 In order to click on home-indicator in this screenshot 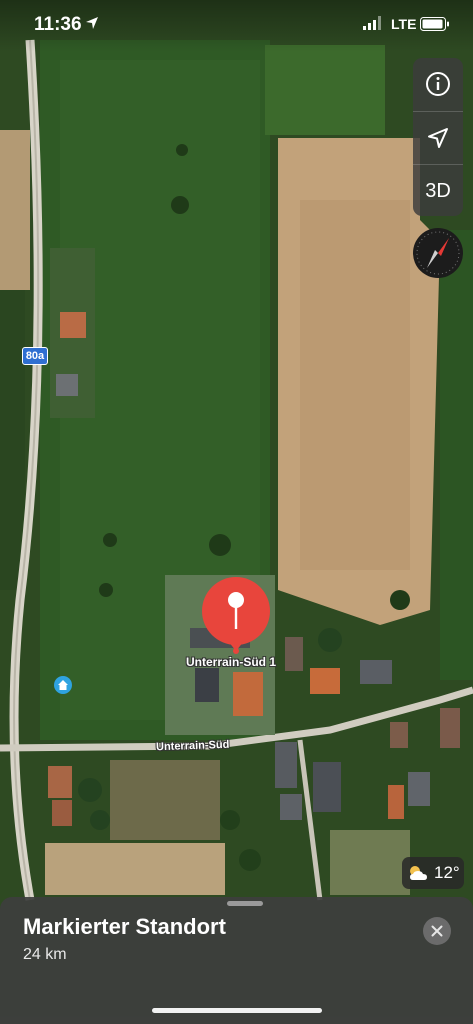, I will do `click(237, 1010)`.